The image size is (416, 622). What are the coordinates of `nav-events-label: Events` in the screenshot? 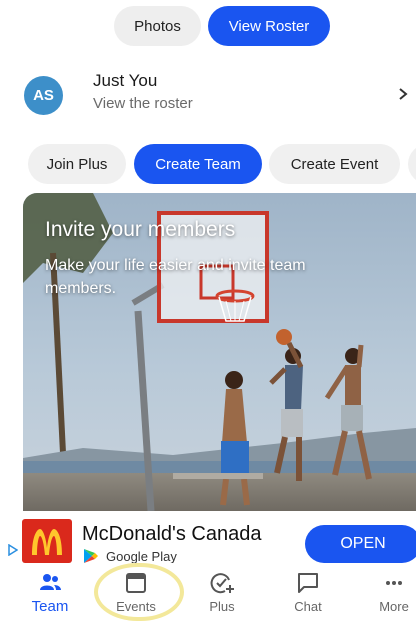 It's located at (136, 606).